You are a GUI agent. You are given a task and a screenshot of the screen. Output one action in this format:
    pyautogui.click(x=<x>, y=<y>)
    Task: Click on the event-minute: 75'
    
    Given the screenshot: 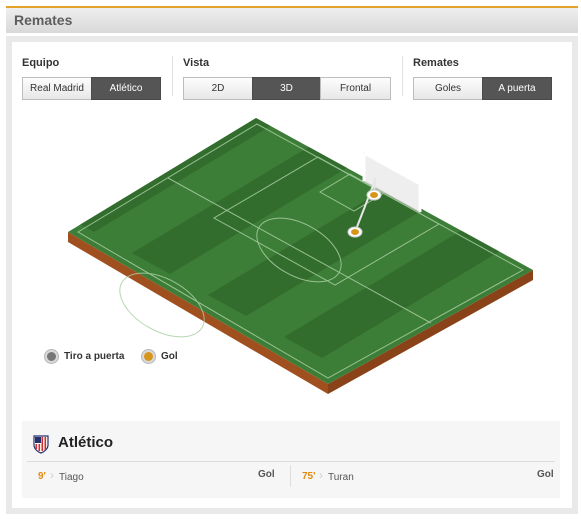 What is the action you would take?
    pyautogui.click(x=309, y=476)
    